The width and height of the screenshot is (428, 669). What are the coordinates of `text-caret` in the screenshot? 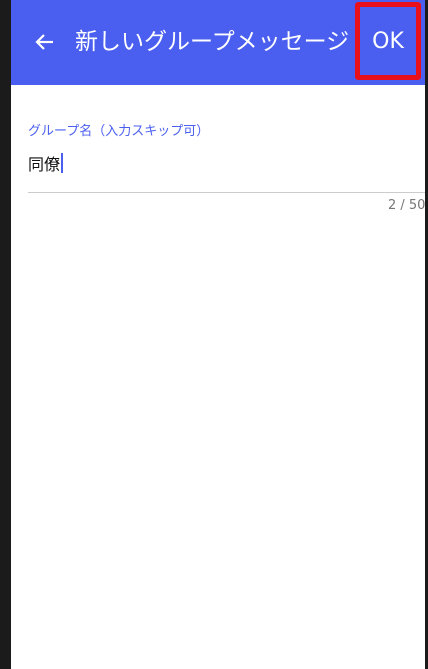 It's located at (62, 163).